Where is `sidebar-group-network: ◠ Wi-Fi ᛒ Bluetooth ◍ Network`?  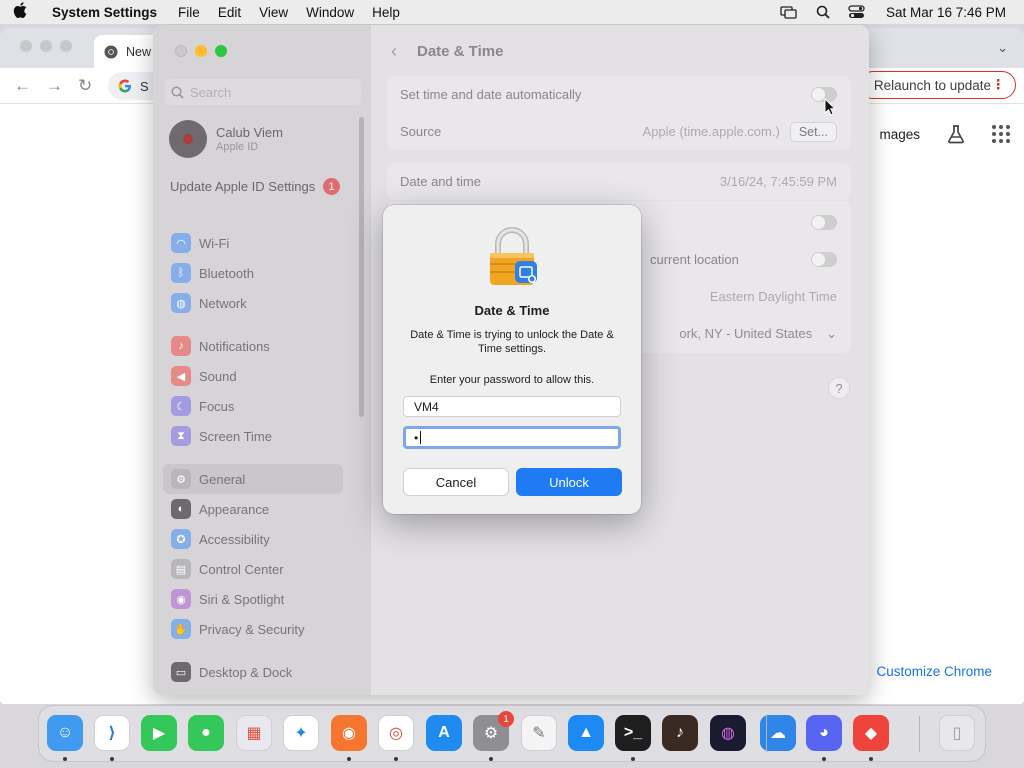
sidebar-group-network: ◠ Wi-Fi ᛒ Bluetooth ◍ Network is located at coordinates (253, 273).